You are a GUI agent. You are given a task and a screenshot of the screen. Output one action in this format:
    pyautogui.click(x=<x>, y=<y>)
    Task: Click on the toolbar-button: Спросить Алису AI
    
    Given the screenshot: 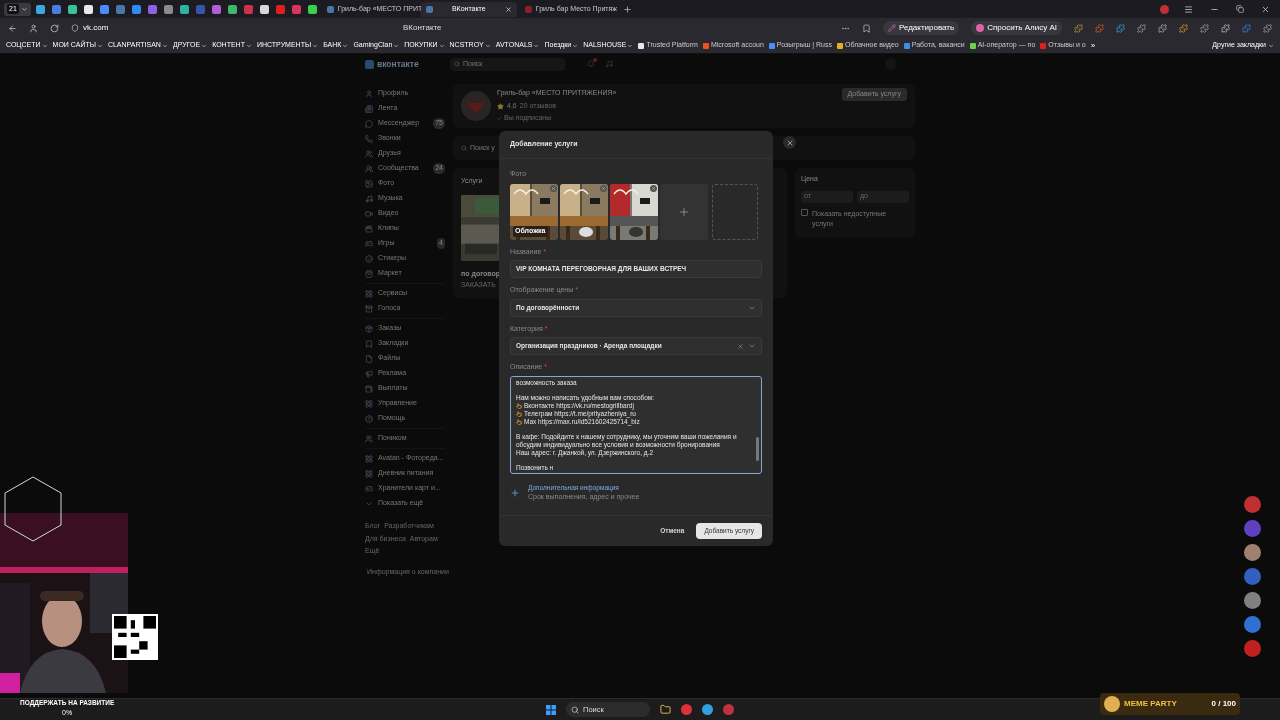 What is the action you would take?
    pyautogui.click(x=1016, y=28)
    